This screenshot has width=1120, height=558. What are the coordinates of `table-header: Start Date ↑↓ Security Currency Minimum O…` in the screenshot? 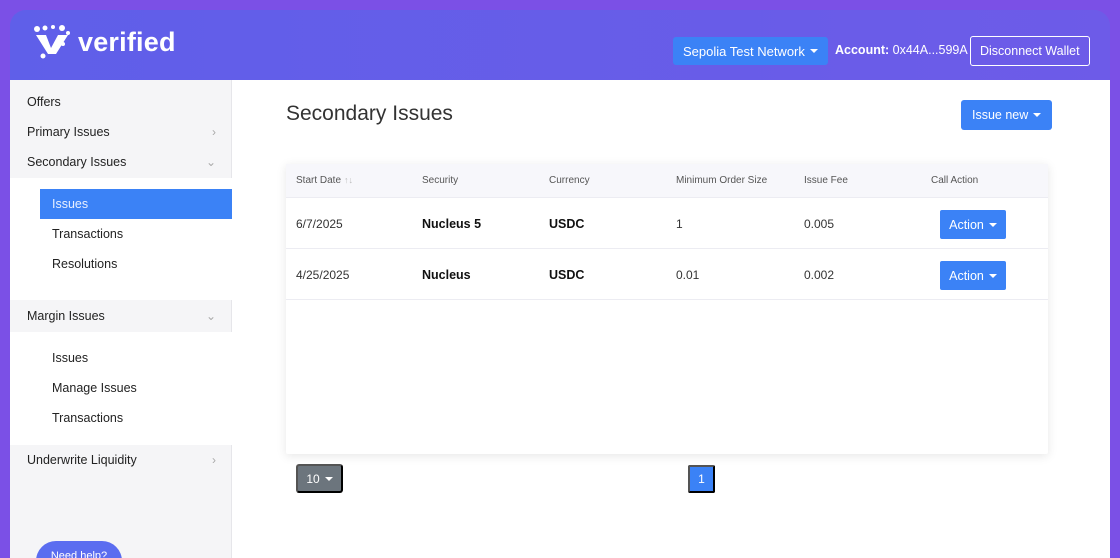 It's located at (667, 181).